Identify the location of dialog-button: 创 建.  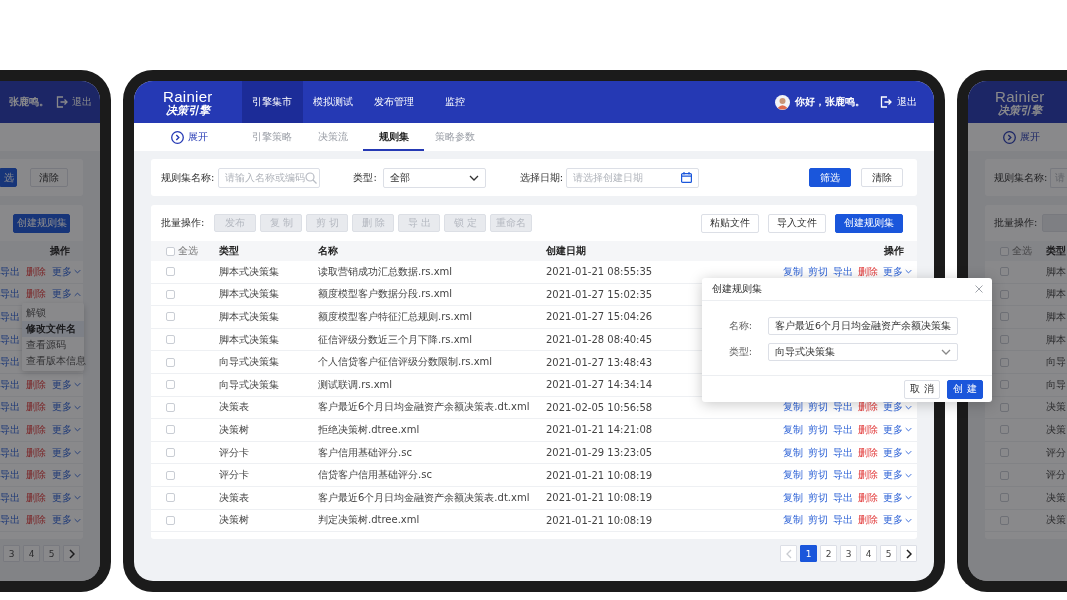
(965, 389).